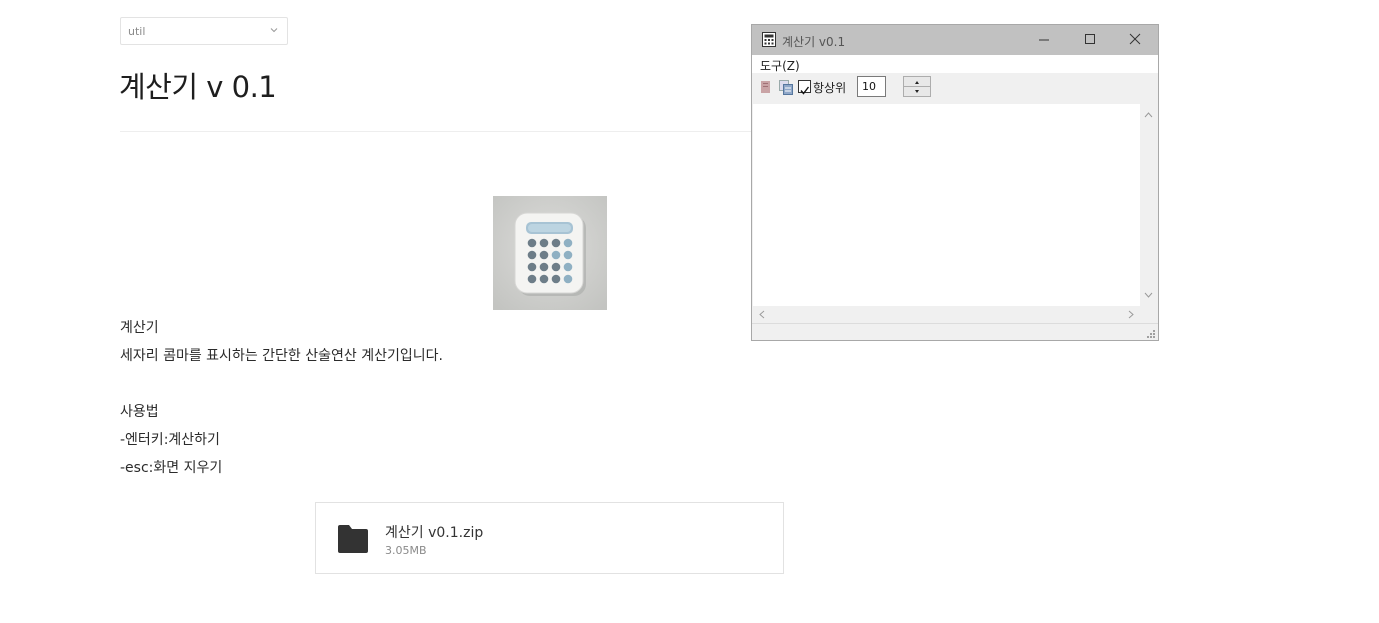  Describe the element at coordinates (204, 31) in the screenshot. I see `category-select: util` at that location.